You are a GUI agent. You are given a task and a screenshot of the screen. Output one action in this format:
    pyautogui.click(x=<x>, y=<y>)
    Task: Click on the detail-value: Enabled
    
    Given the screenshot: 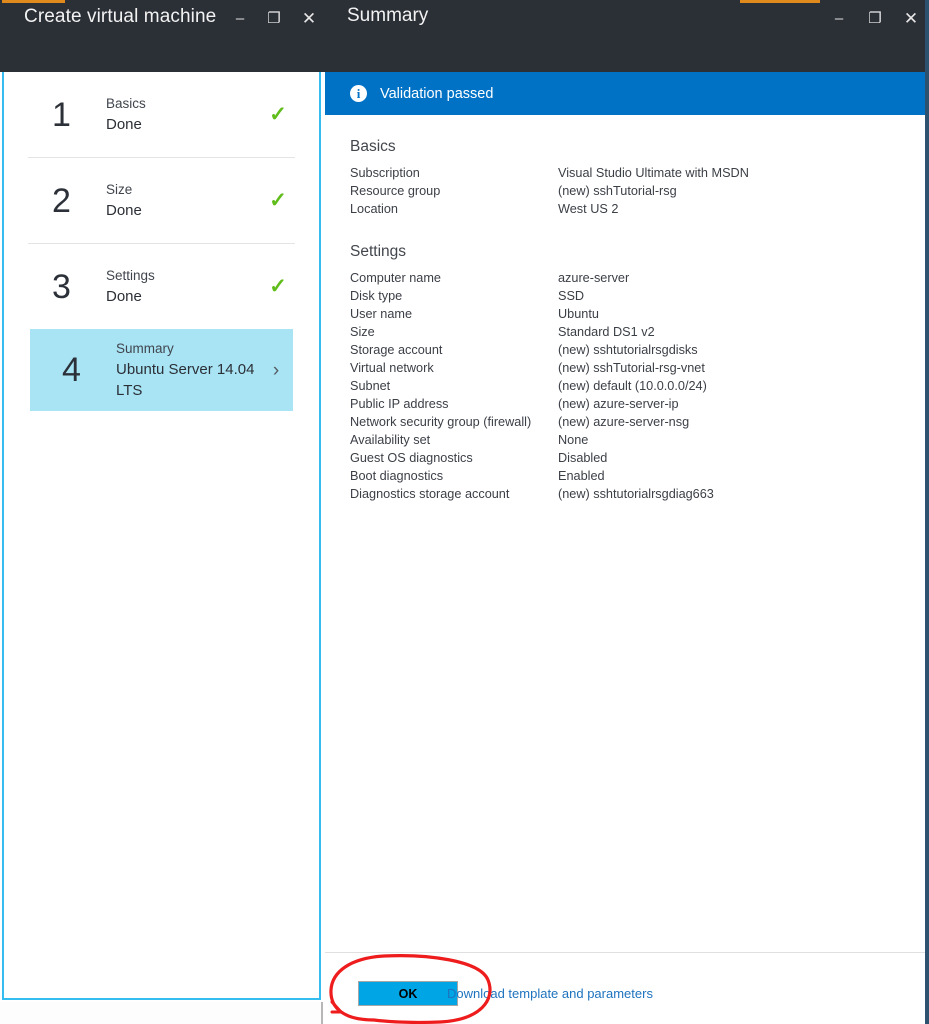 What is the action you would take?
    pyautogui.click(x=581, y=476)
    